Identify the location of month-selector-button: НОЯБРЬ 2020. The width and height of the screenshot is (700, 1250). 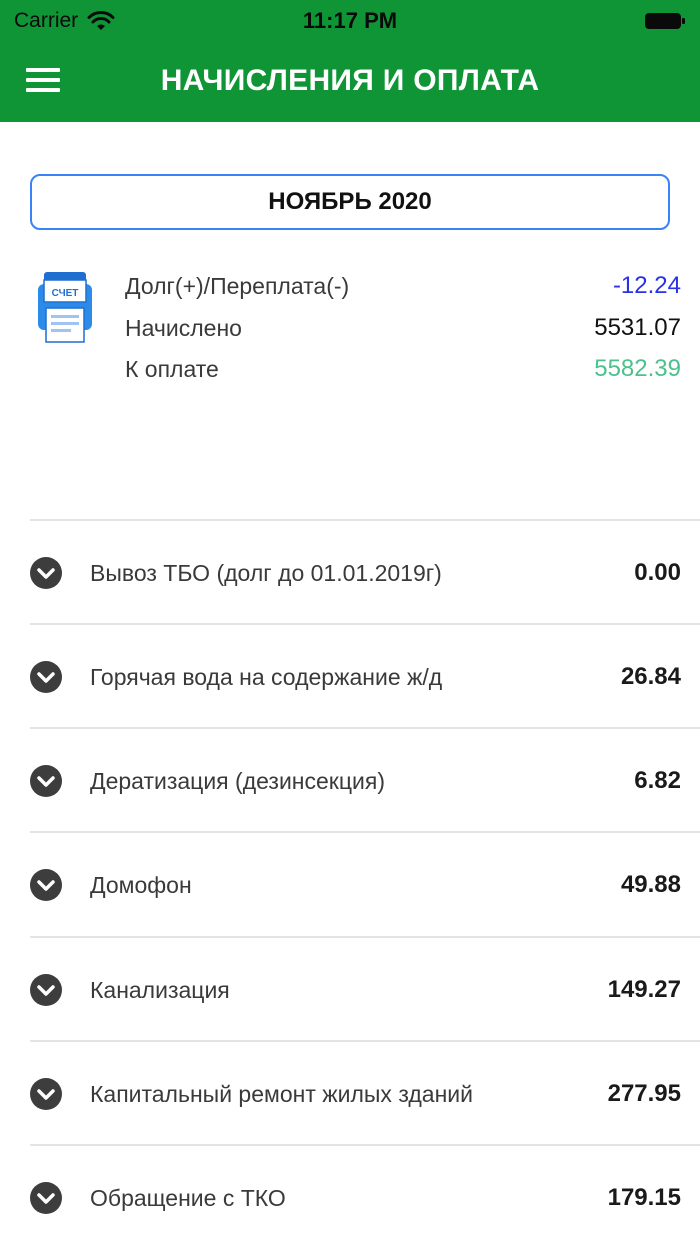
(350, 202).